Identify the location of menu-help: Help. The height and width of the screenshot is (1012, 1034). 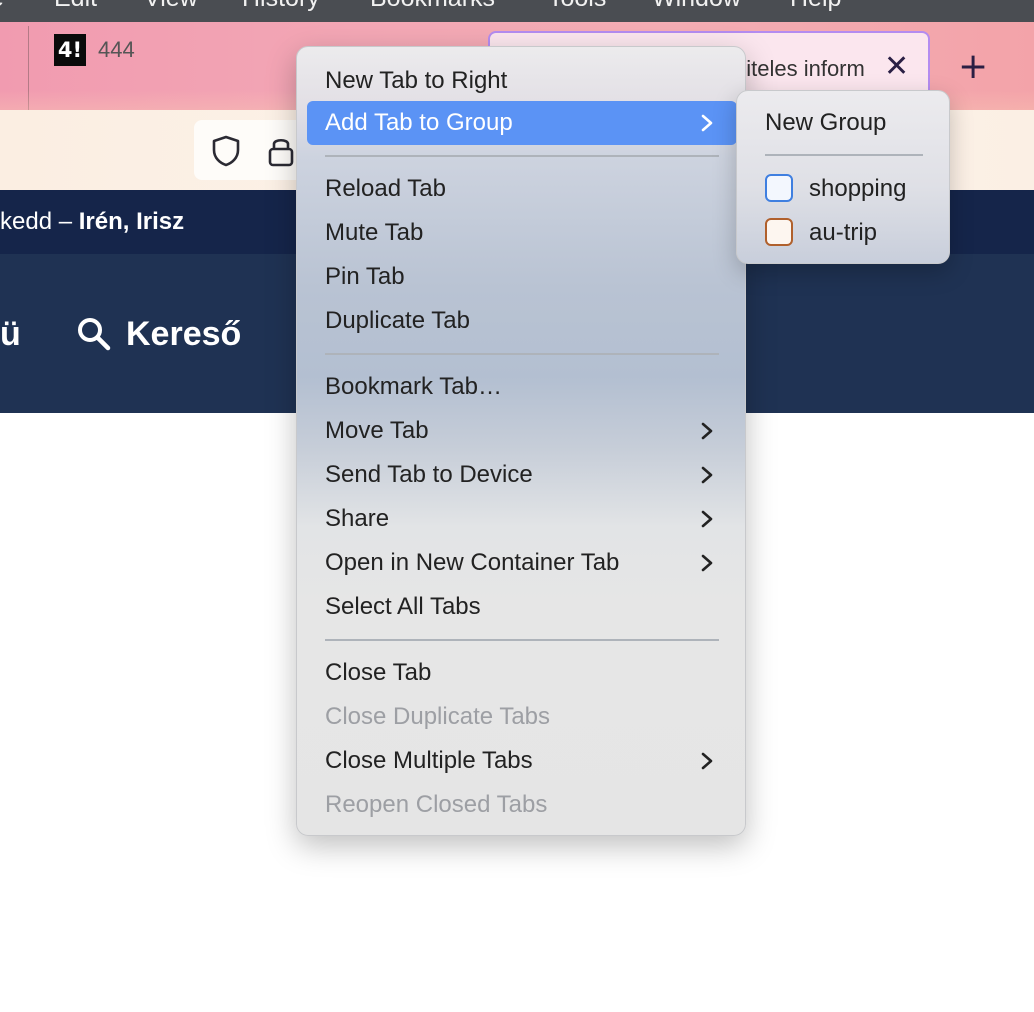
(815, 6).